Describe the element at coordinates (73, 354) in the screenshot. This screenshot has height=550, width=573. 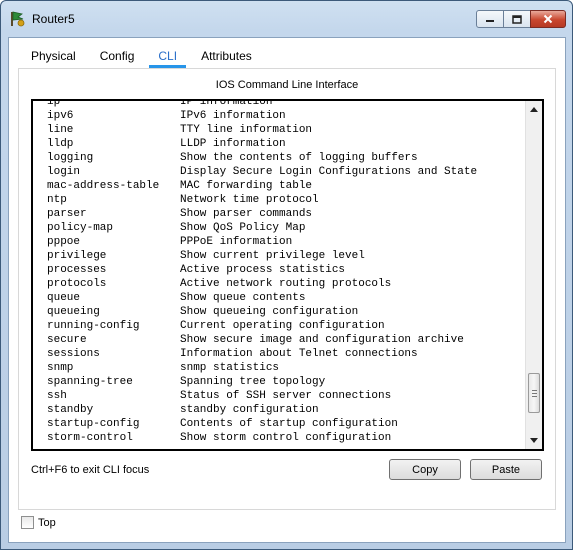
I see `command-name: sessions` at that location.